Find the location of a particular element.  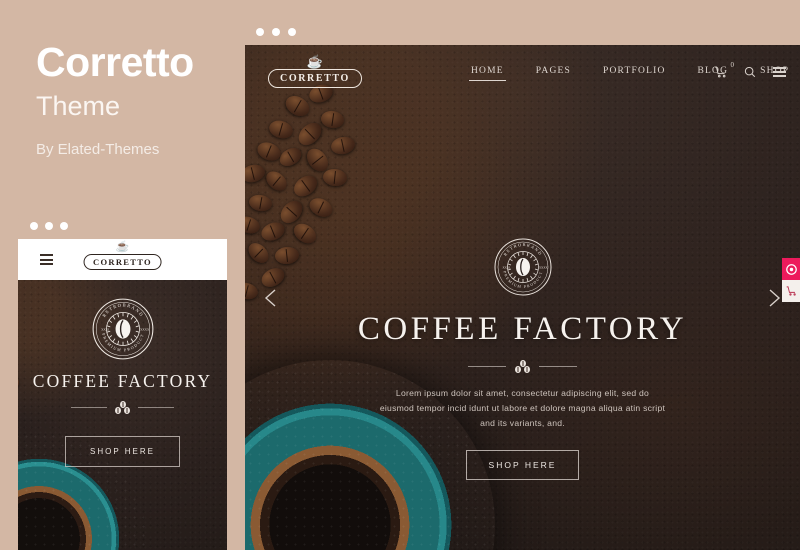

side-tabs is located at coordinates (791, 280).